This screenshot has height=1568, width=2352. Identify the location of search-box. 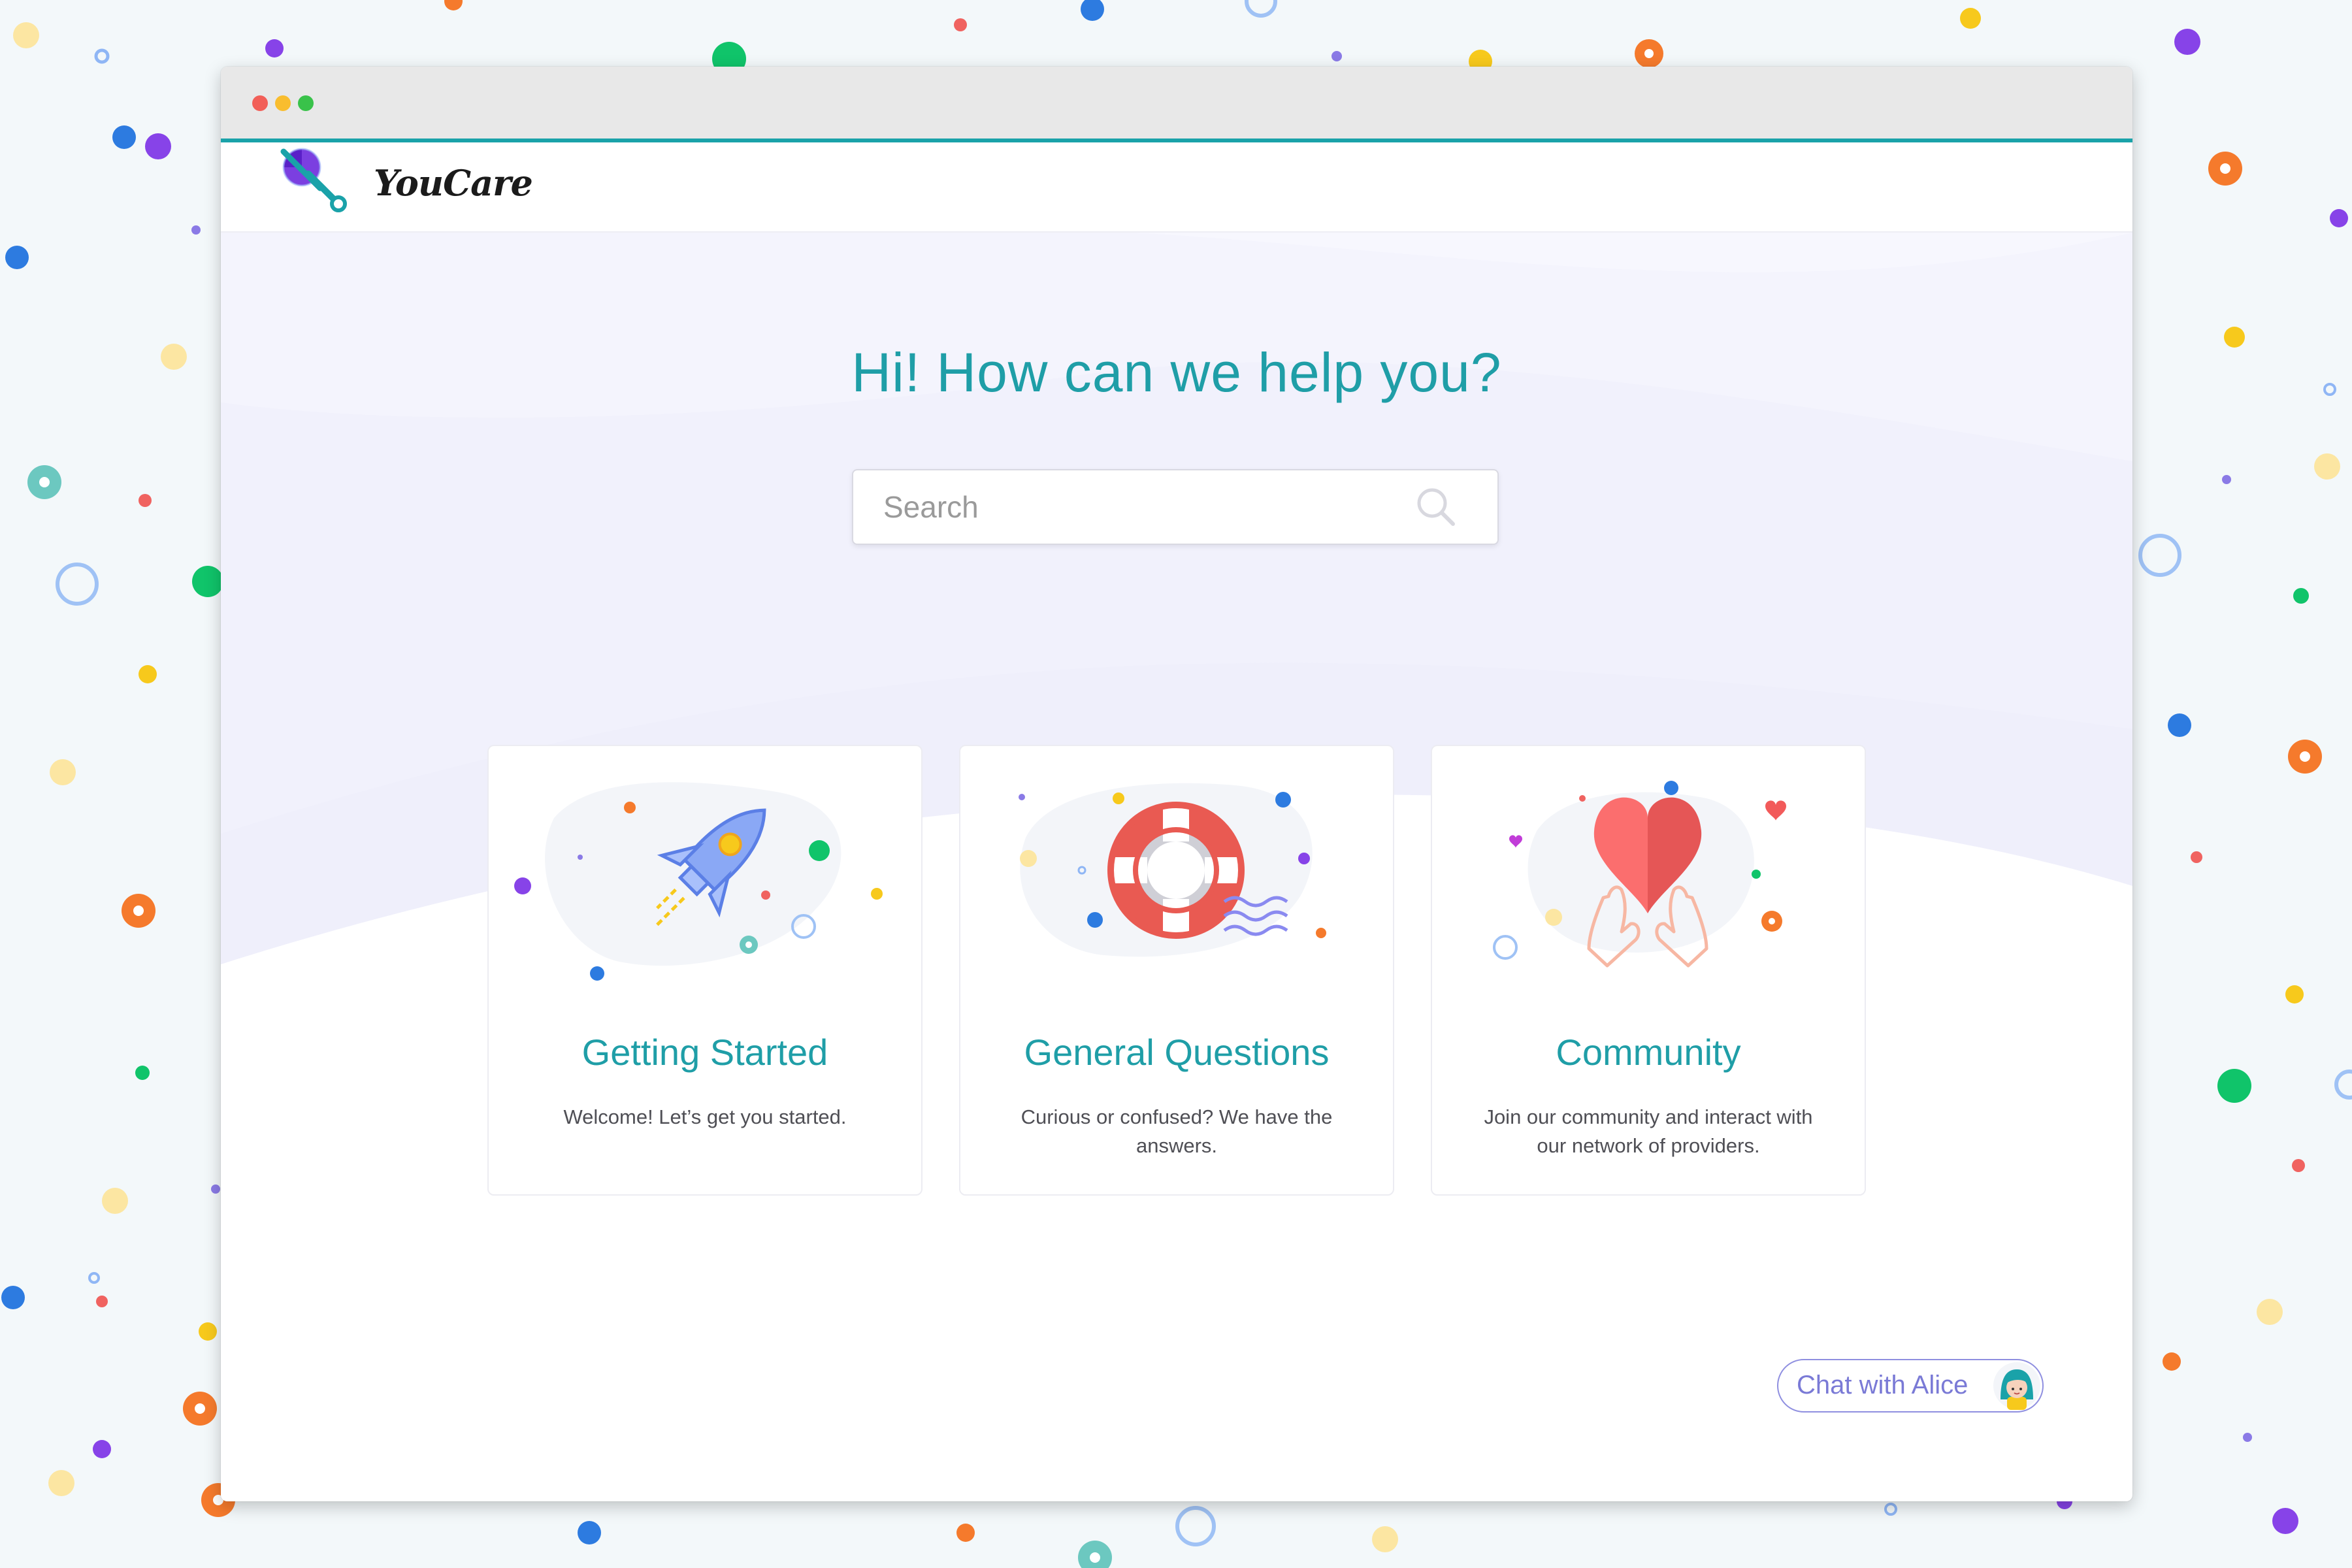
(1175, 507).